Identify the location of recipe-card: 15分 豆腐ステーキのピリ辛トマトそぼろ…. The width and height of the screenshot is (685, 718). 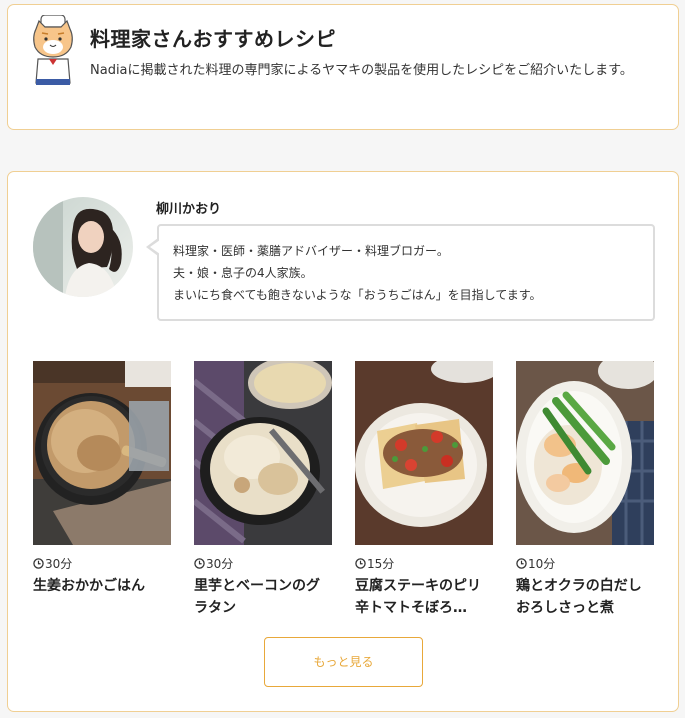
(424, 490).